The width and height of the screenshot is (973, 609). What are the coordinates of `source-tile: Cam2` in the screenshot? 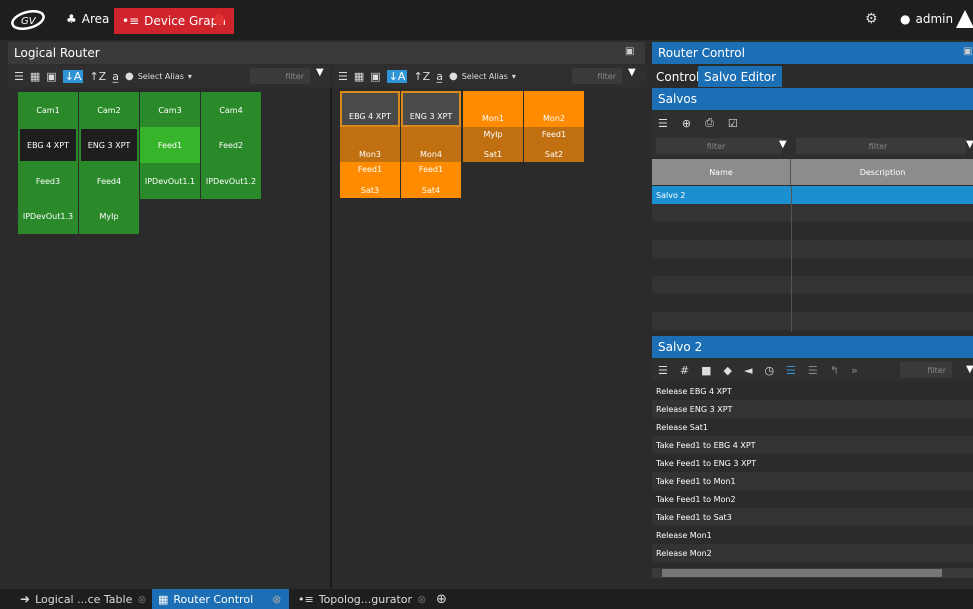 It's located at (109, 110).